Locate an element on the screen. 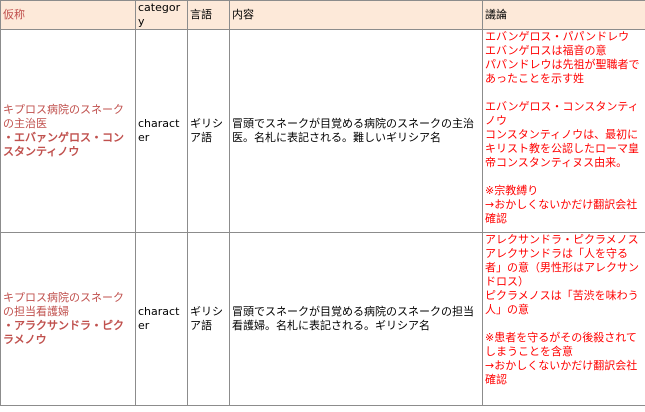 This screenshot has height=412, width=645. name-description: キプロス病院のスネークの主治医 is located at coordinates (63, 116).